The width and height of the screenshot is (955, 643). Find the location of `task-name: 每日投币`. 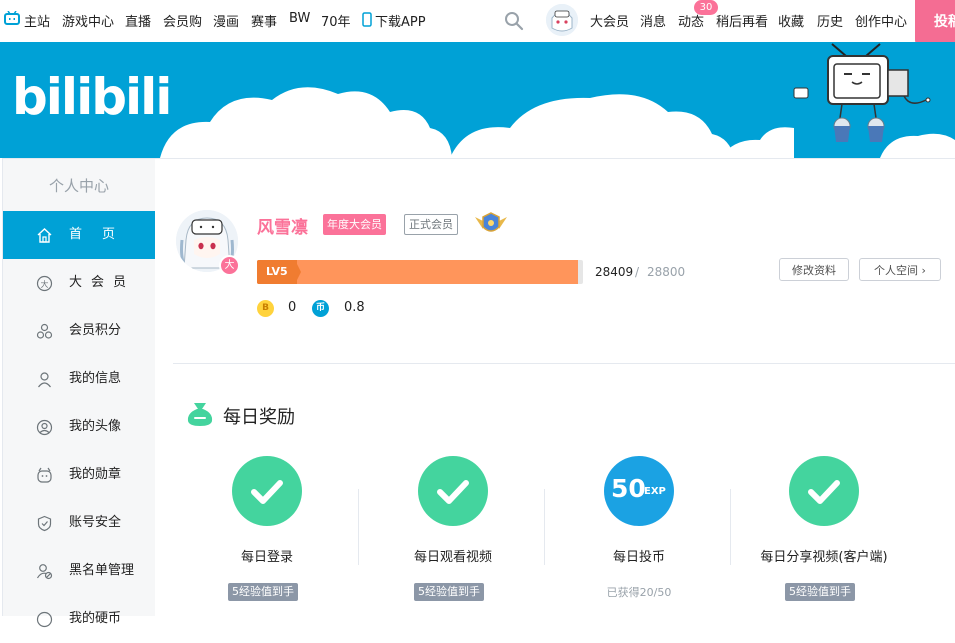

task-name: 每日投币 is located at coordinates (638, 557).